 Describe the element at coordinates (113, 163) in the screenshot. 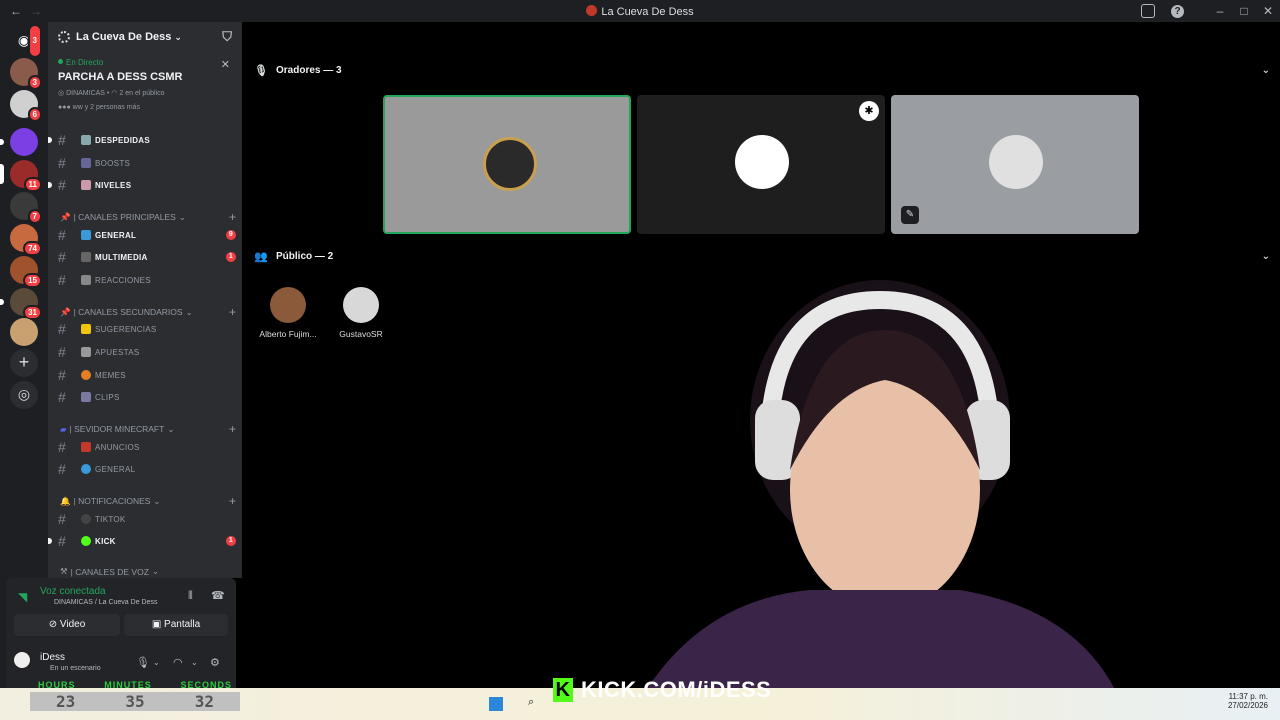

I see `channel-name: BOOSTS` at that location.